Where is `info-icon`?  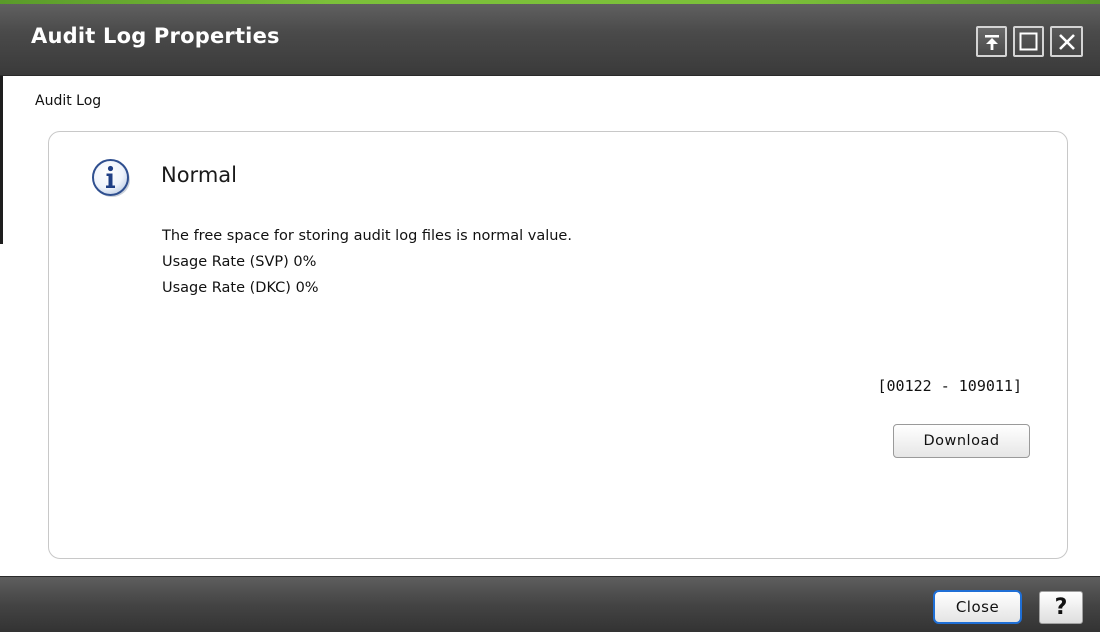 info-icon is located at coordinates (111, 178).